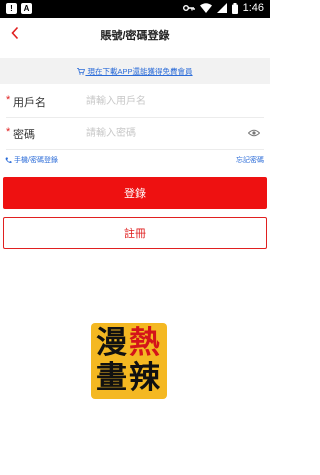 The height and width of the screenshot is (475, 320). What do you see at coordinates (161, 133) in the screenshot?
I see `password-input` at bounding box center [161, 133].